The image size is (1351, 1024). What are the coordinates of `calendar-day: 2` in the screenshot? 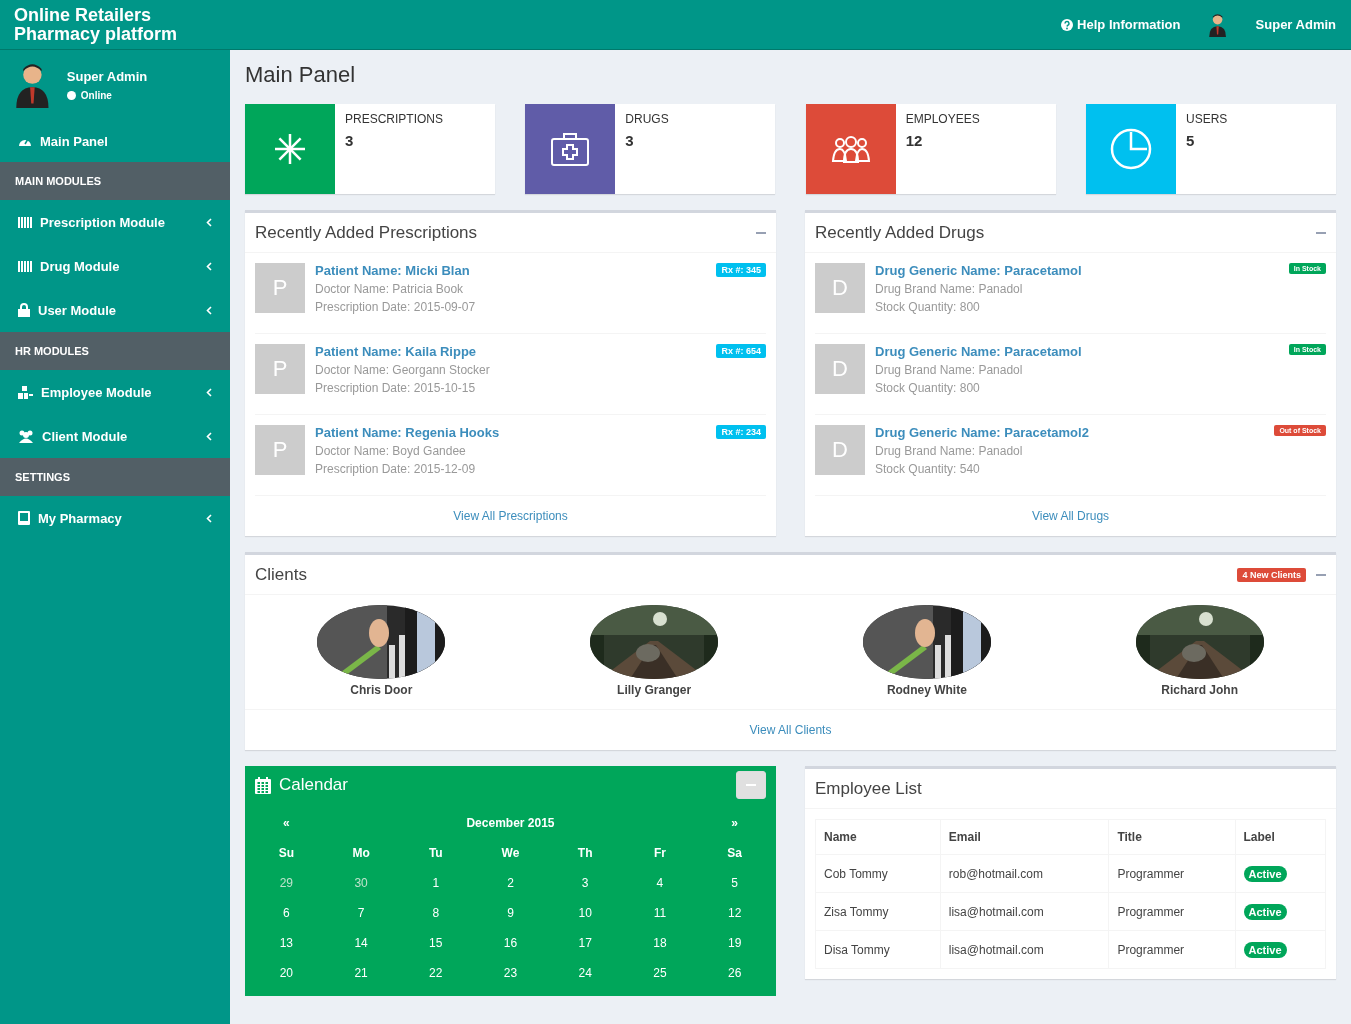 It's located at (510, 883).